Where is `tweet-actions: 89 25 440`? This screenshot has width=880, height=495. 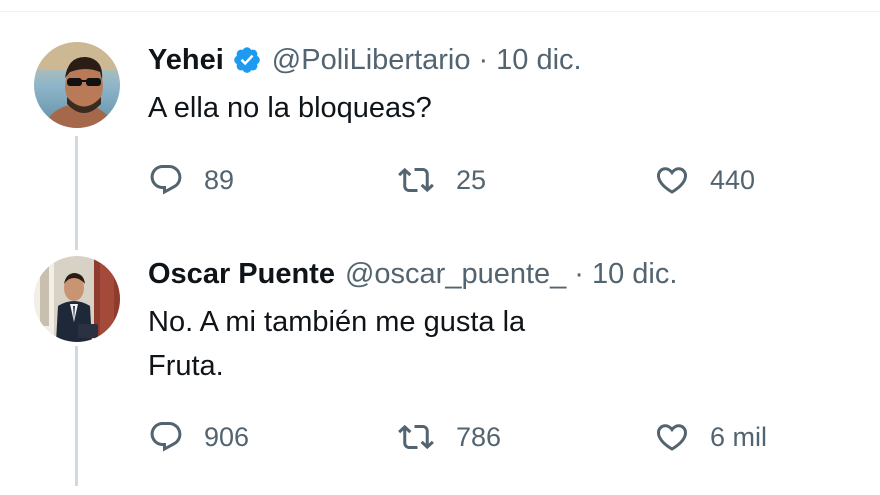
tweet-actions: 89 25 440 is located at coordinates (468, 180).